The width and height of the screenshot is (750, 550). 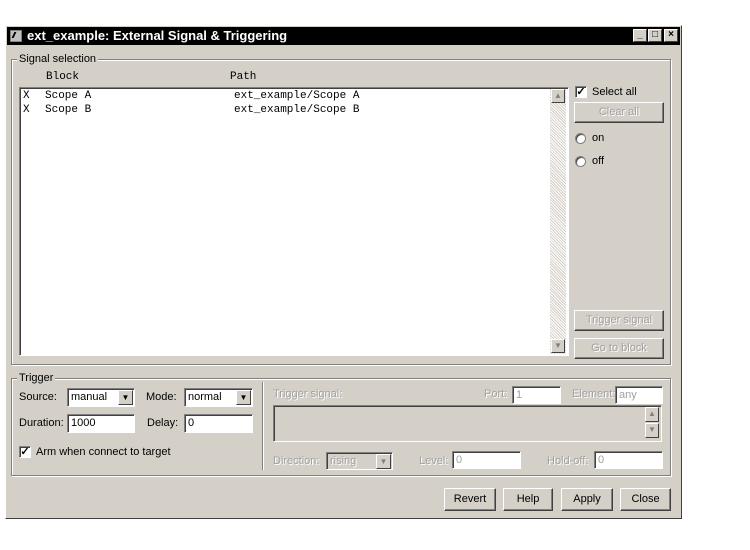 I want to click on element-label: Element:, so click(x=594, y=394).